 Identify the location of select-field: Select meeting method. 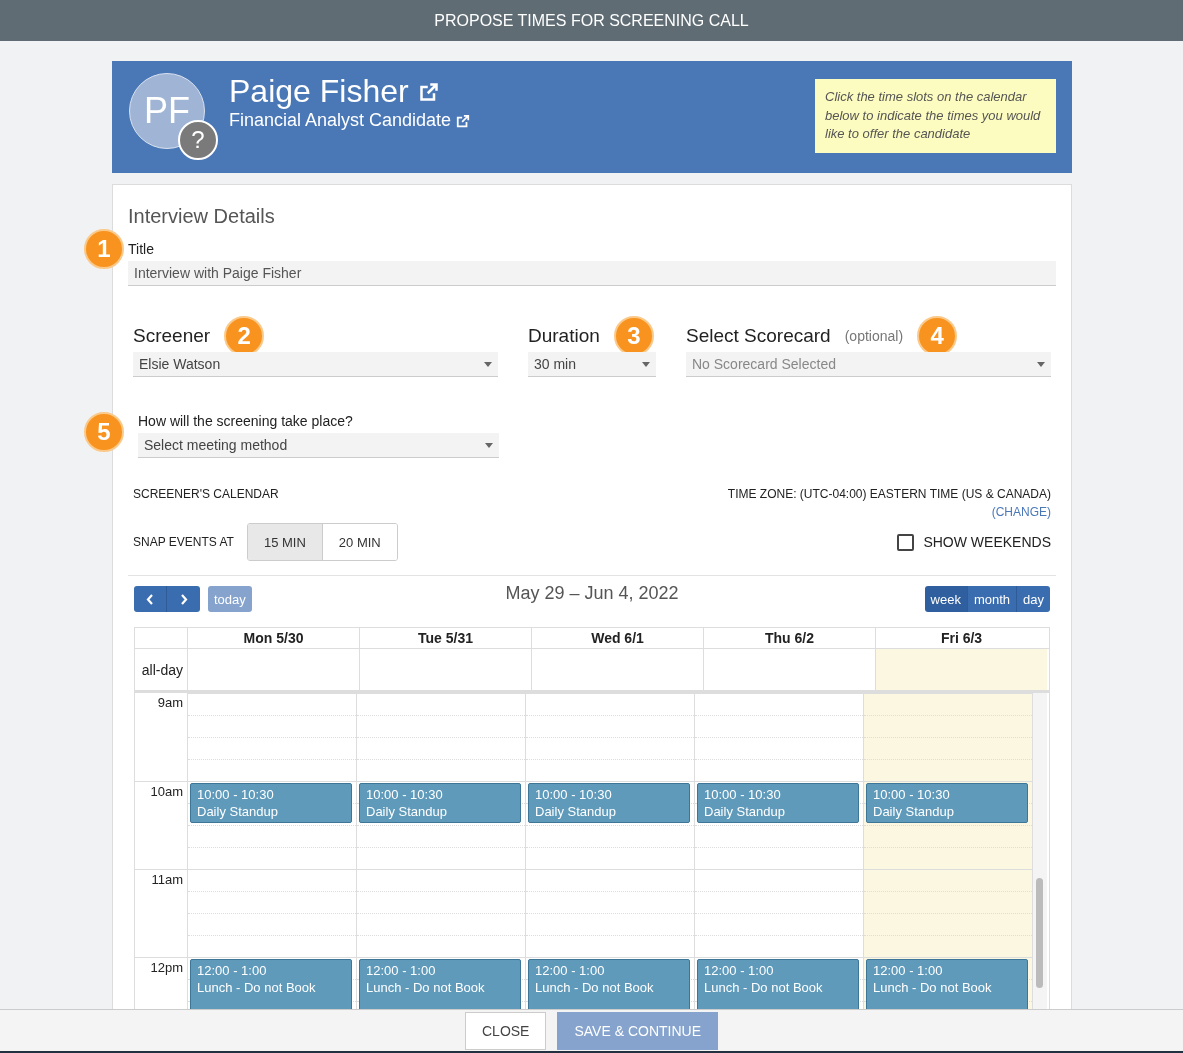
(318, 445).